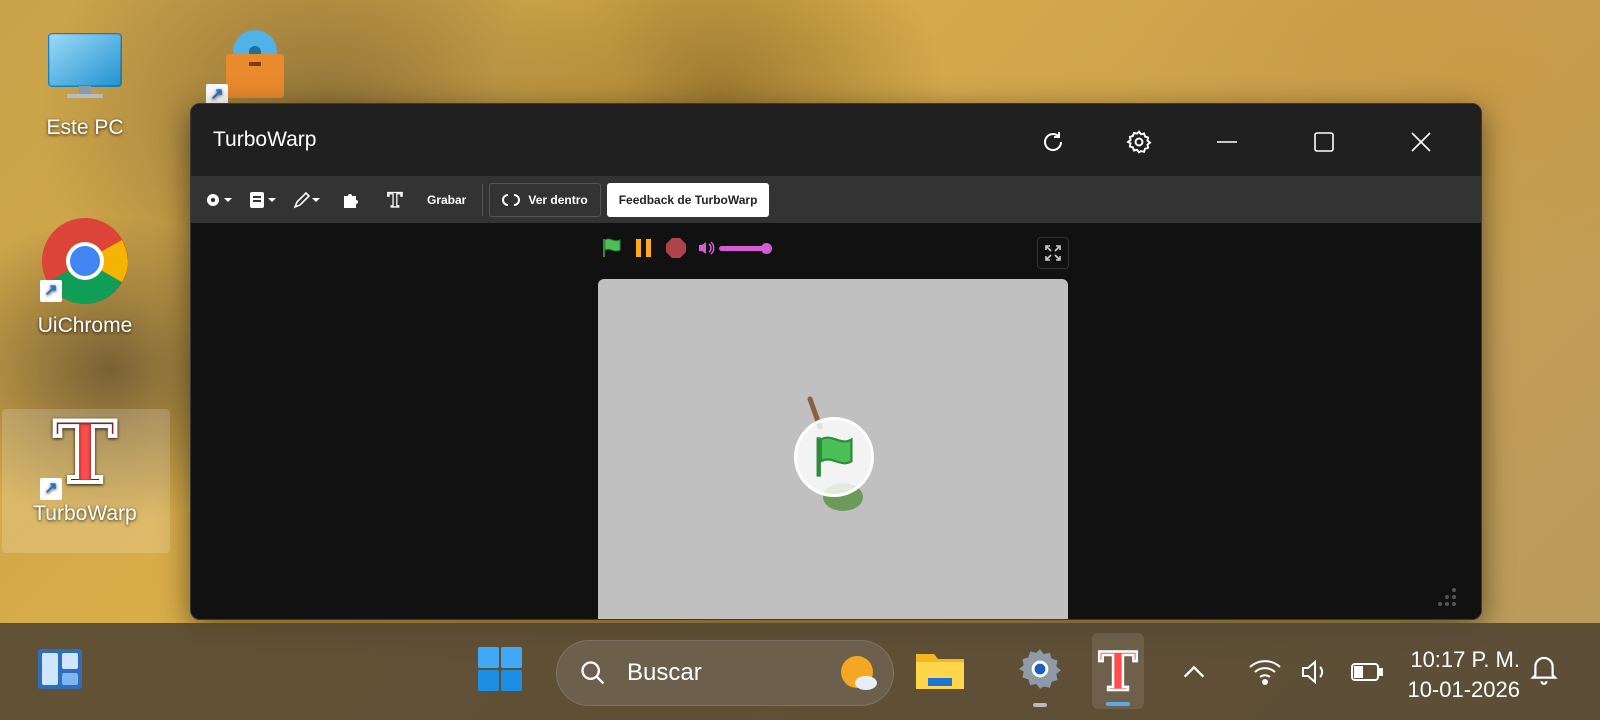 The image size is (1600, 720). I want to click on puzzle-icon, so click(351, 200).